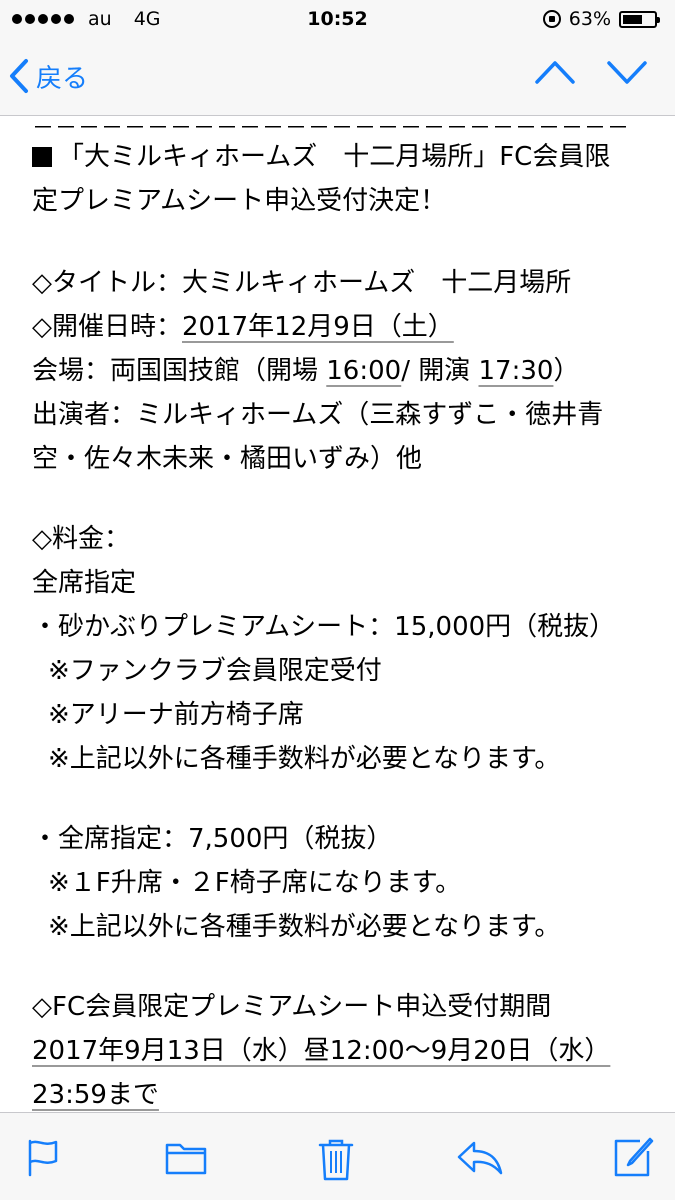 The height and width of the screenshot is (1200, 675). What do you see at coordinates (212, 839) in the screenshot?
I see `body-line: ・全席指定：7,500円（税抜）` at bounding box center [212, 839].